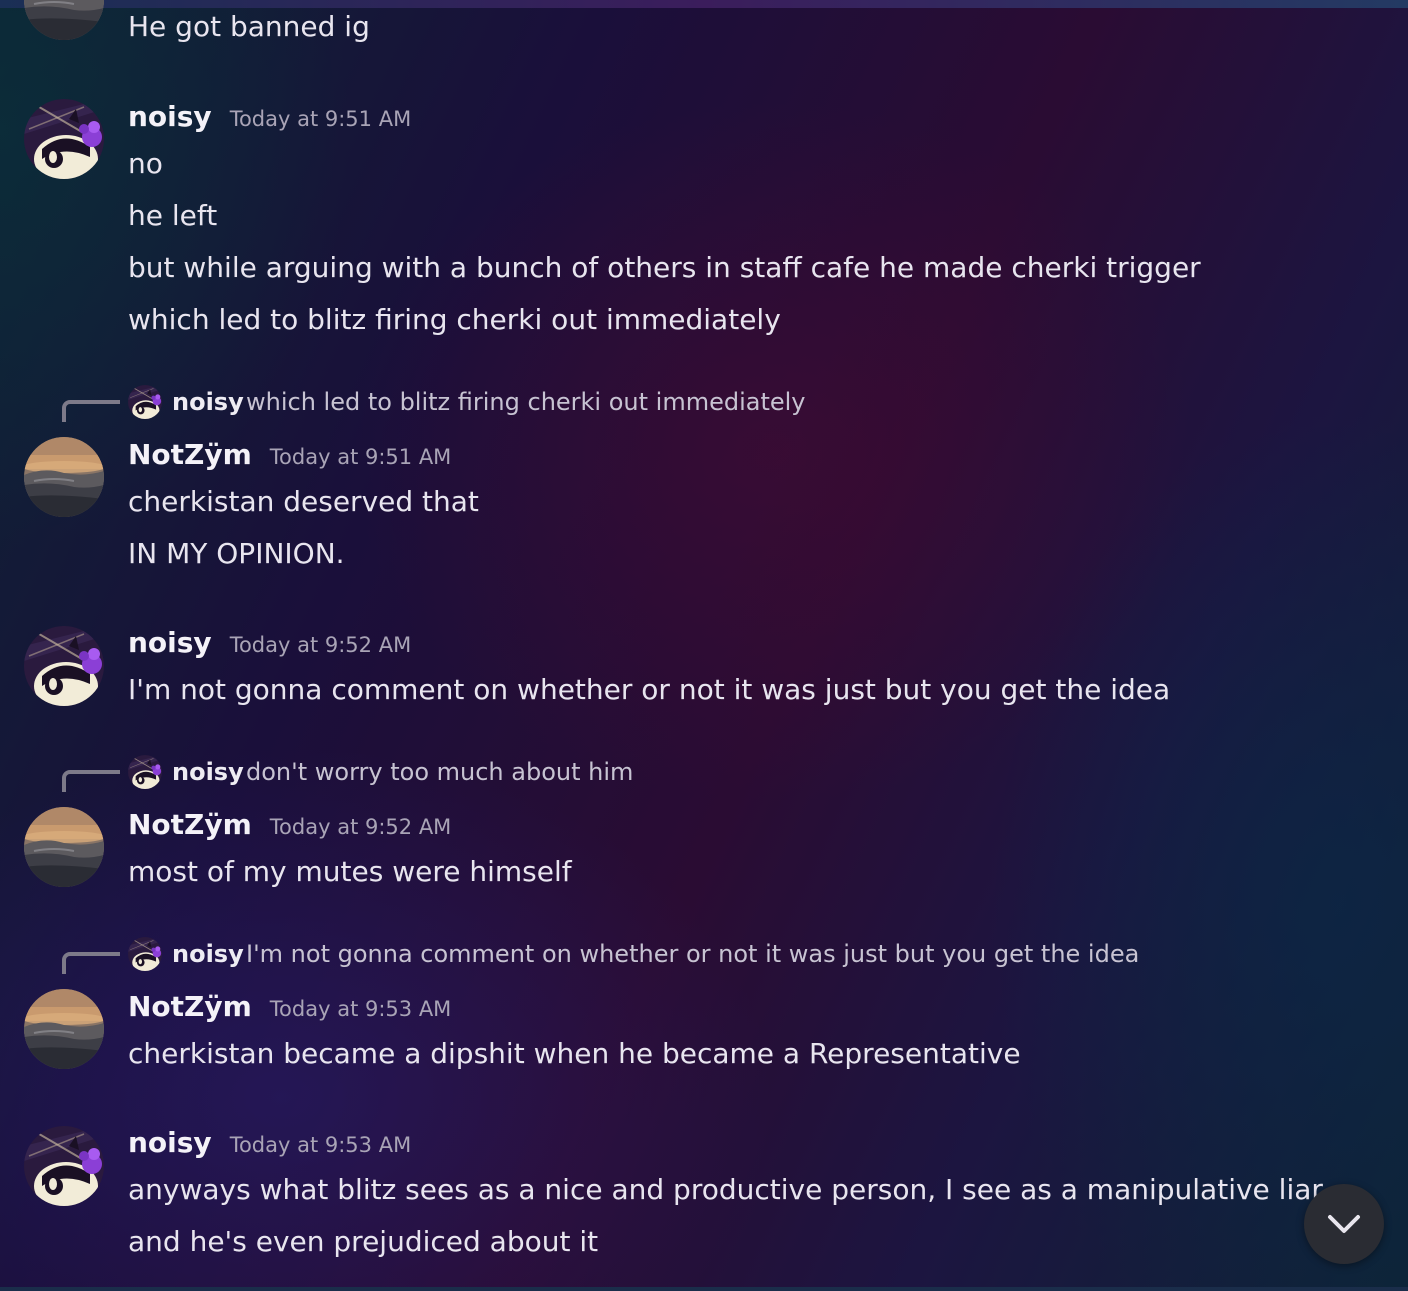 Image resolution: width=1408 pixels, height=1291 pixels. I want to click on message-header: NotZÿm Today at 9:52 AM, so click(289, 824).